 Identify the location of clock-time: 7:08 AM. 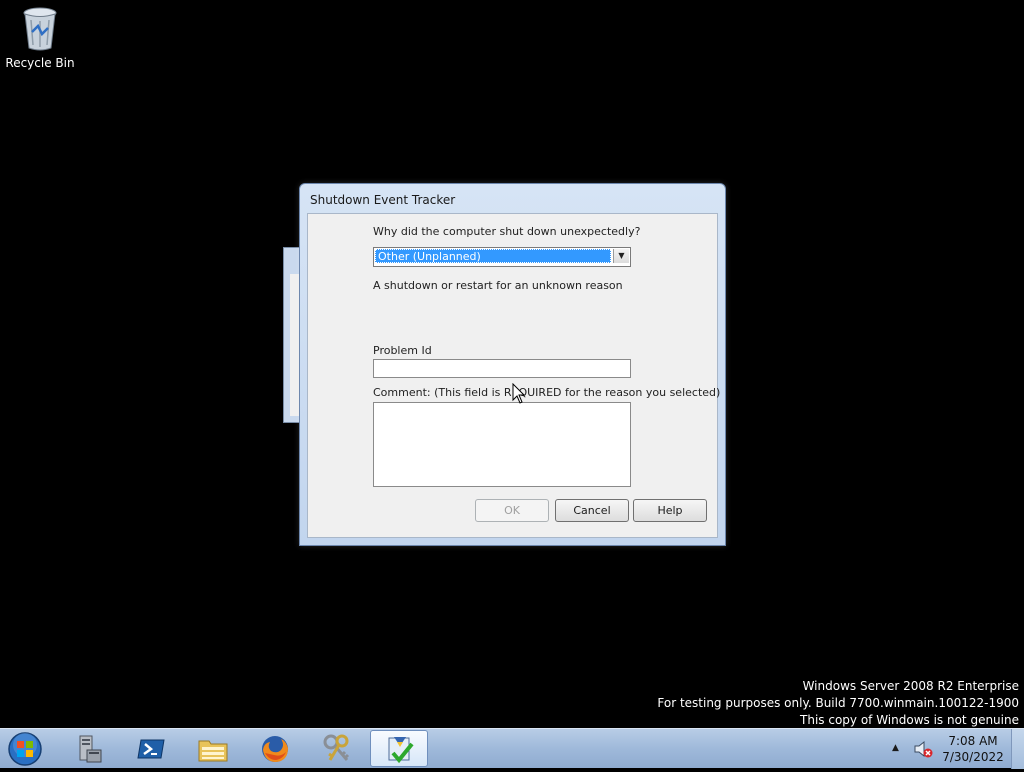
(973, 741).